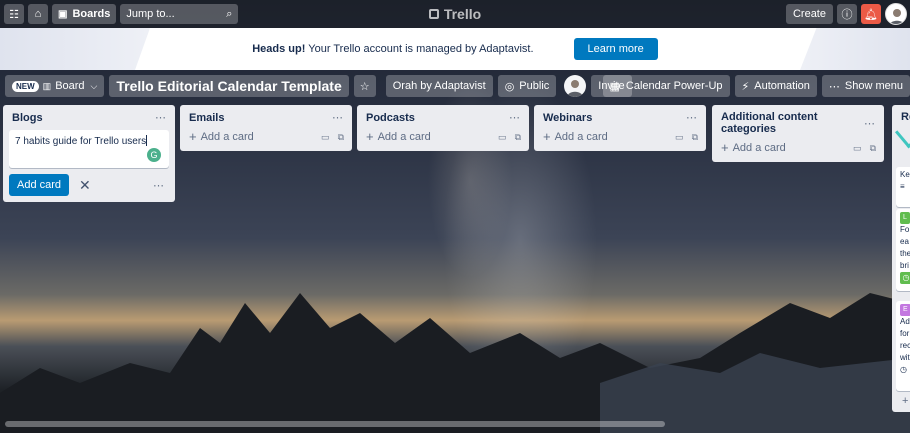 This screenshot has width=910, height=433. I want to click on composer-controls: Add card ✕ ⋯, so click(89, 185).